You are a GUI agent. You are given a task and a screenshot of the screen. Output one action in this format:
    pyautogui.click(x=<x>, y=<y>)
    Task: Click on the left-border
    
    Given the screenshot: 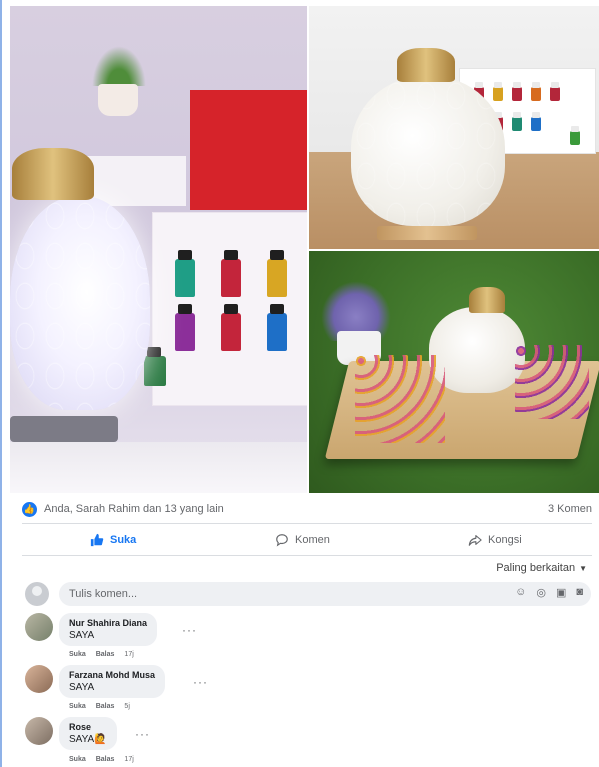 What is the action you would take?
    pyautogui.click(x=1, y=383)
    